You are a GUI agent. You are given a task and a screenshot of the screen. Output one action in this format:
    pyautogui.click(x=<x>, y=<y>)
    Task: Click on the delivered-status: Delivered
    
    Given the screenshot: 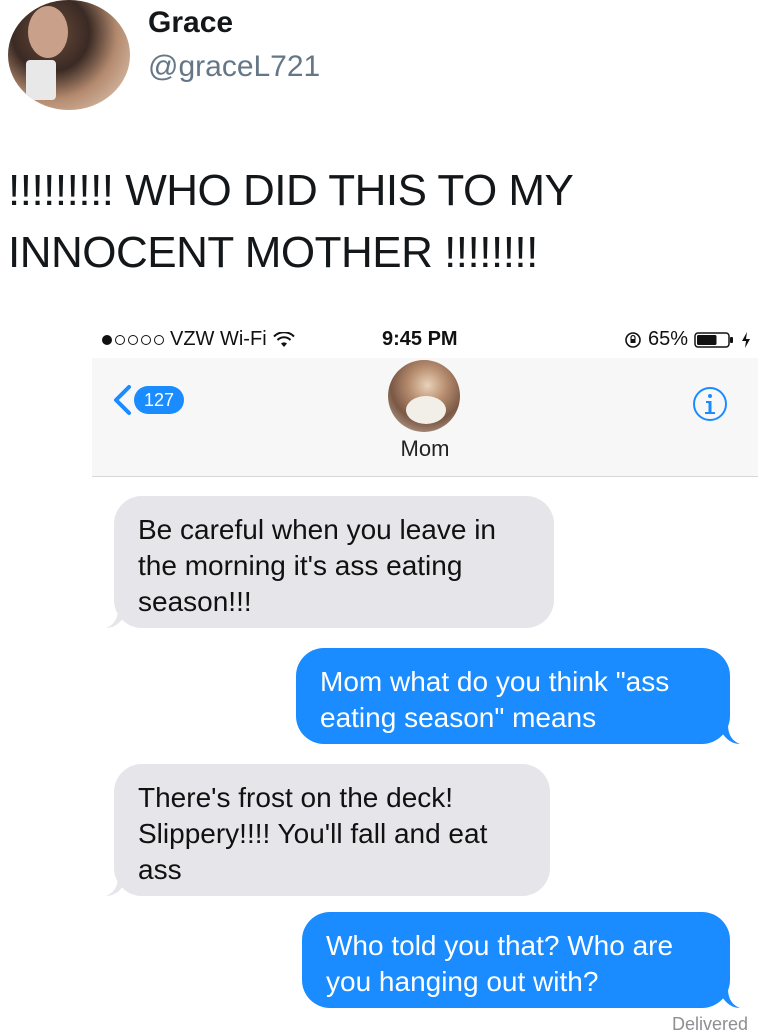 What is the action you would take?
    pyautogui.click(x=709, y=1024)
    